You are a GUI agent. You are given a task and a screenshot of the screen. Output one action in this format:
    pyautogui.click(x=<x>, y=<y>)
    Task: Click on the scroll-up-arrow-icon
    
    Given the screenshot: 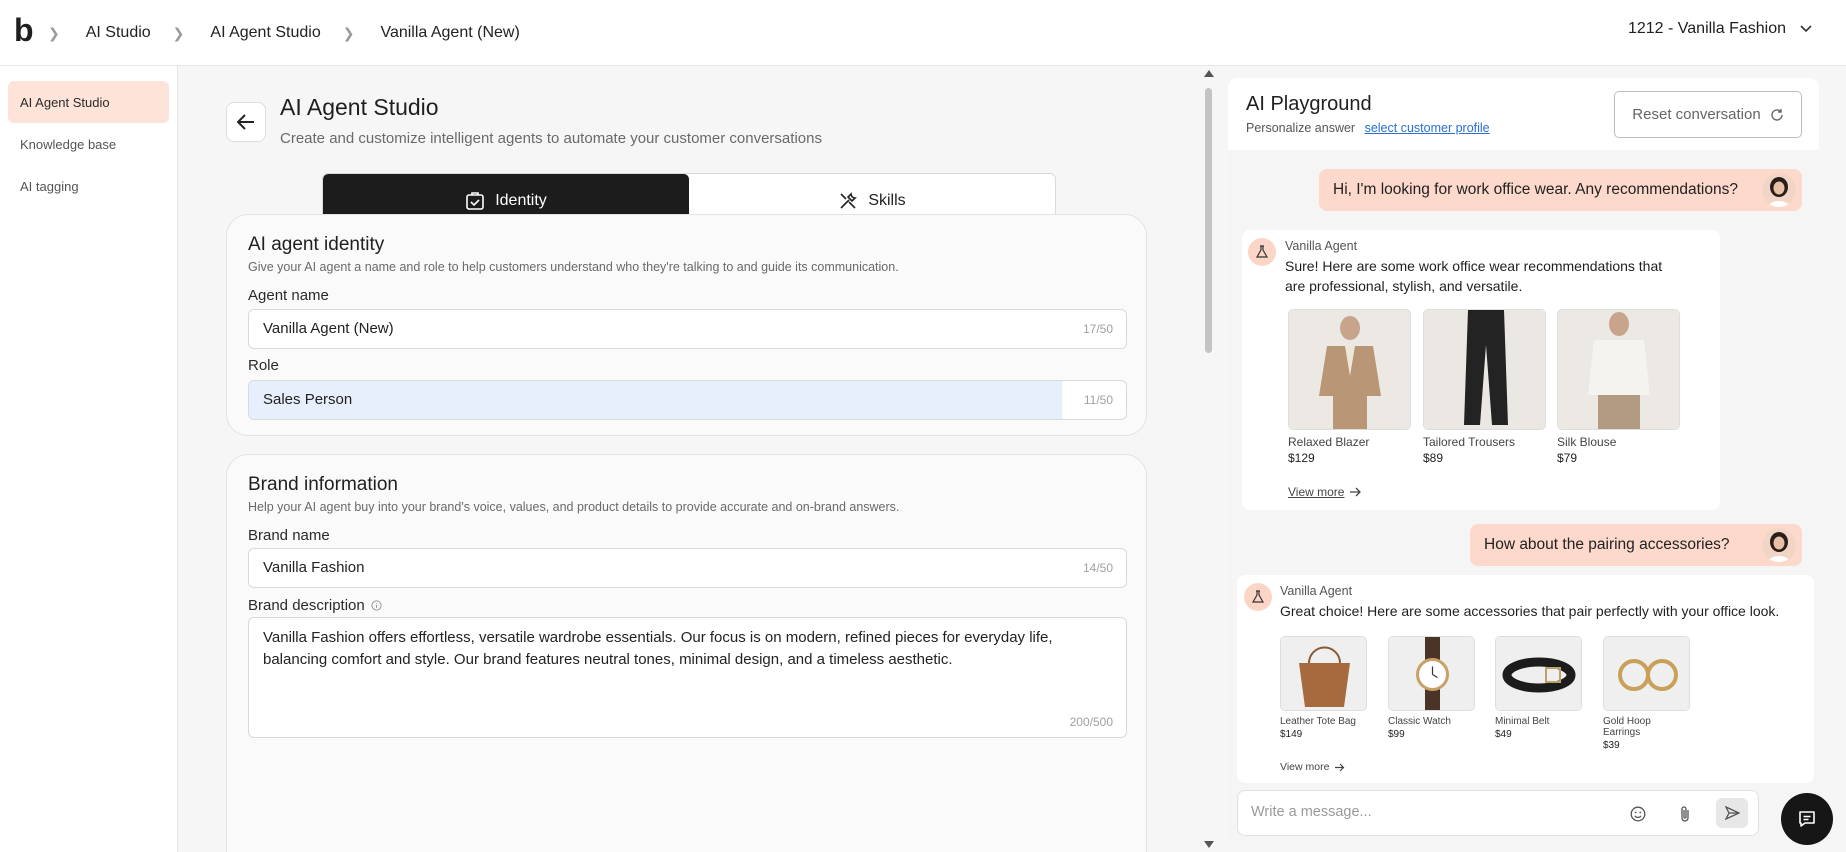 What is the action you would take?
    pyautogui.click(x=1209, y=73)
    